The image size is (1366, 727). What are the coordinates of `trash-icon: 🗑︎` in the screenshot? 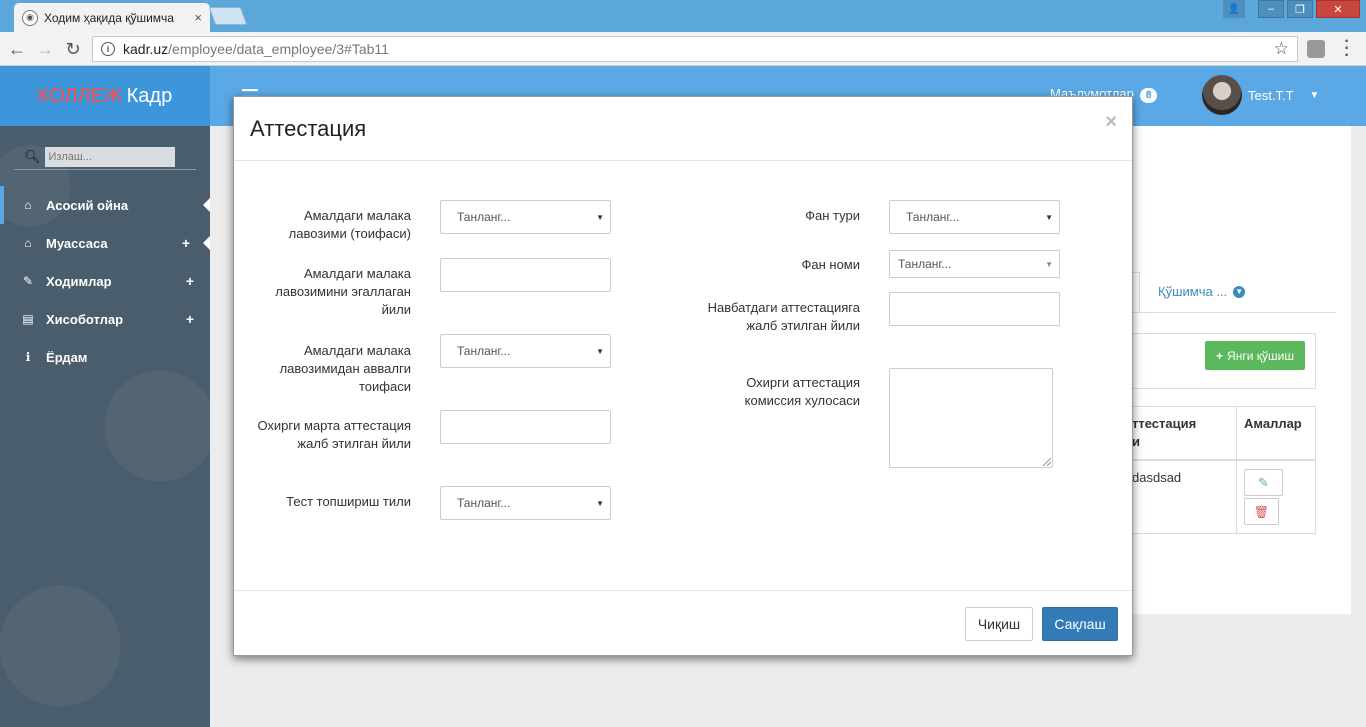 It's located at (1261, 511).